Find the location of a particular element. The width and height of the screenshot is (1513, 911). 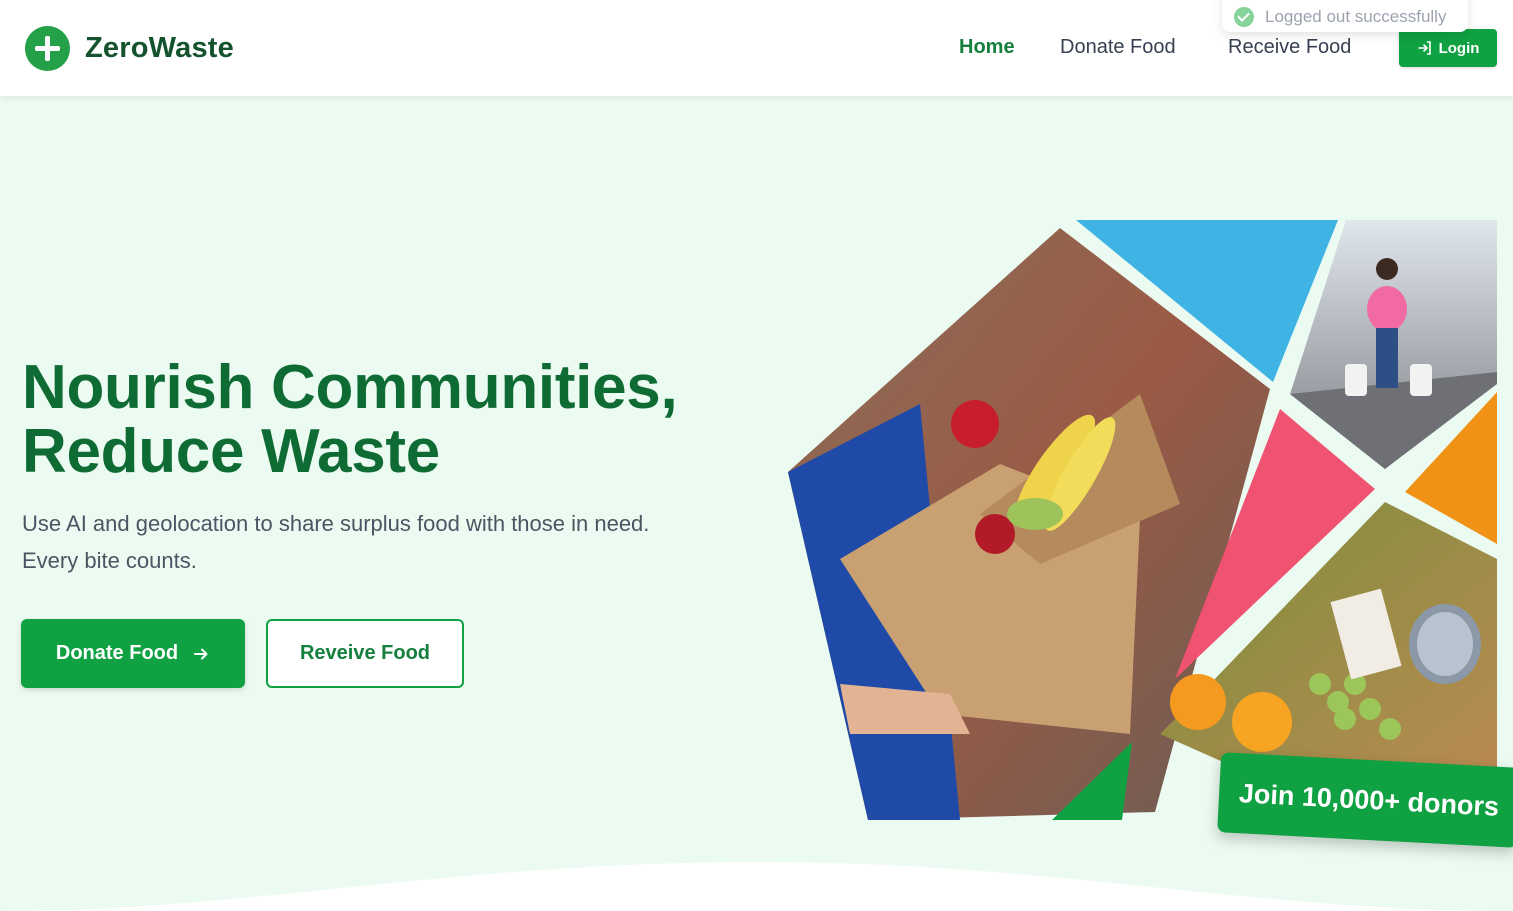

login-label: Login is located at coordinates (1459, 48).